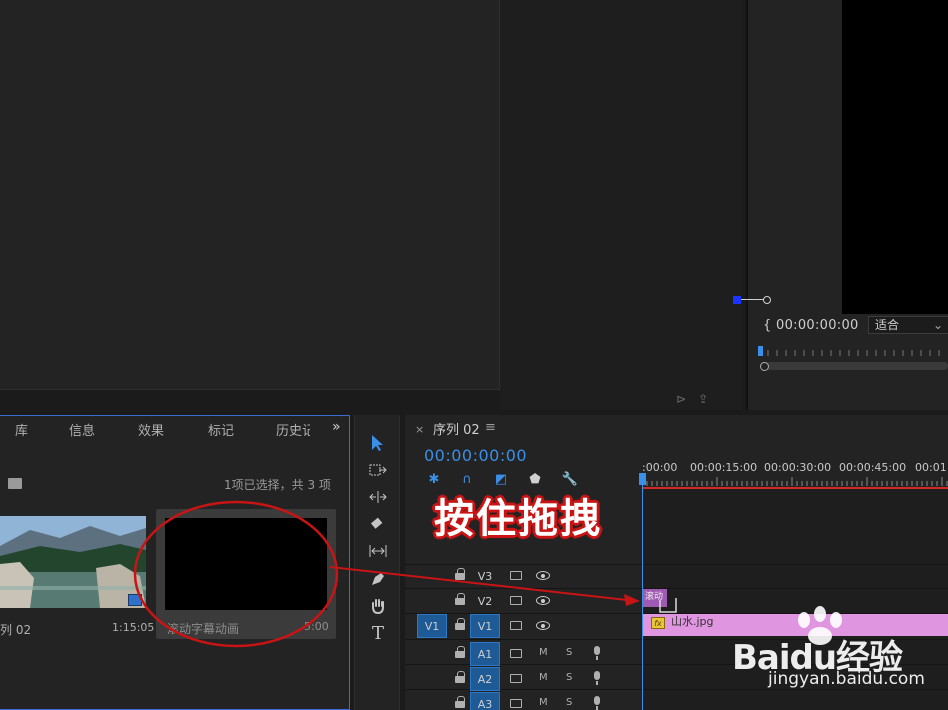  What do you see at coordinates (724, 467) in the screenshot?
I see `ruler-label: 00:00:15:00` at bounding box center [724, 467].